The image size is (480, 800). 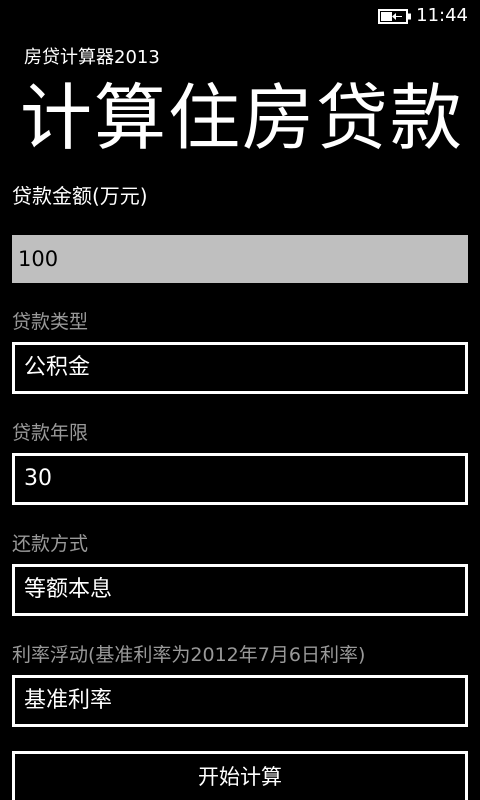 What do you see at coordinates (189, 655) in the screenshot?
I see `rate-float-label: 利率浮动(基准利率为2012年7月6日利率)` at bounding box center [189, 655].